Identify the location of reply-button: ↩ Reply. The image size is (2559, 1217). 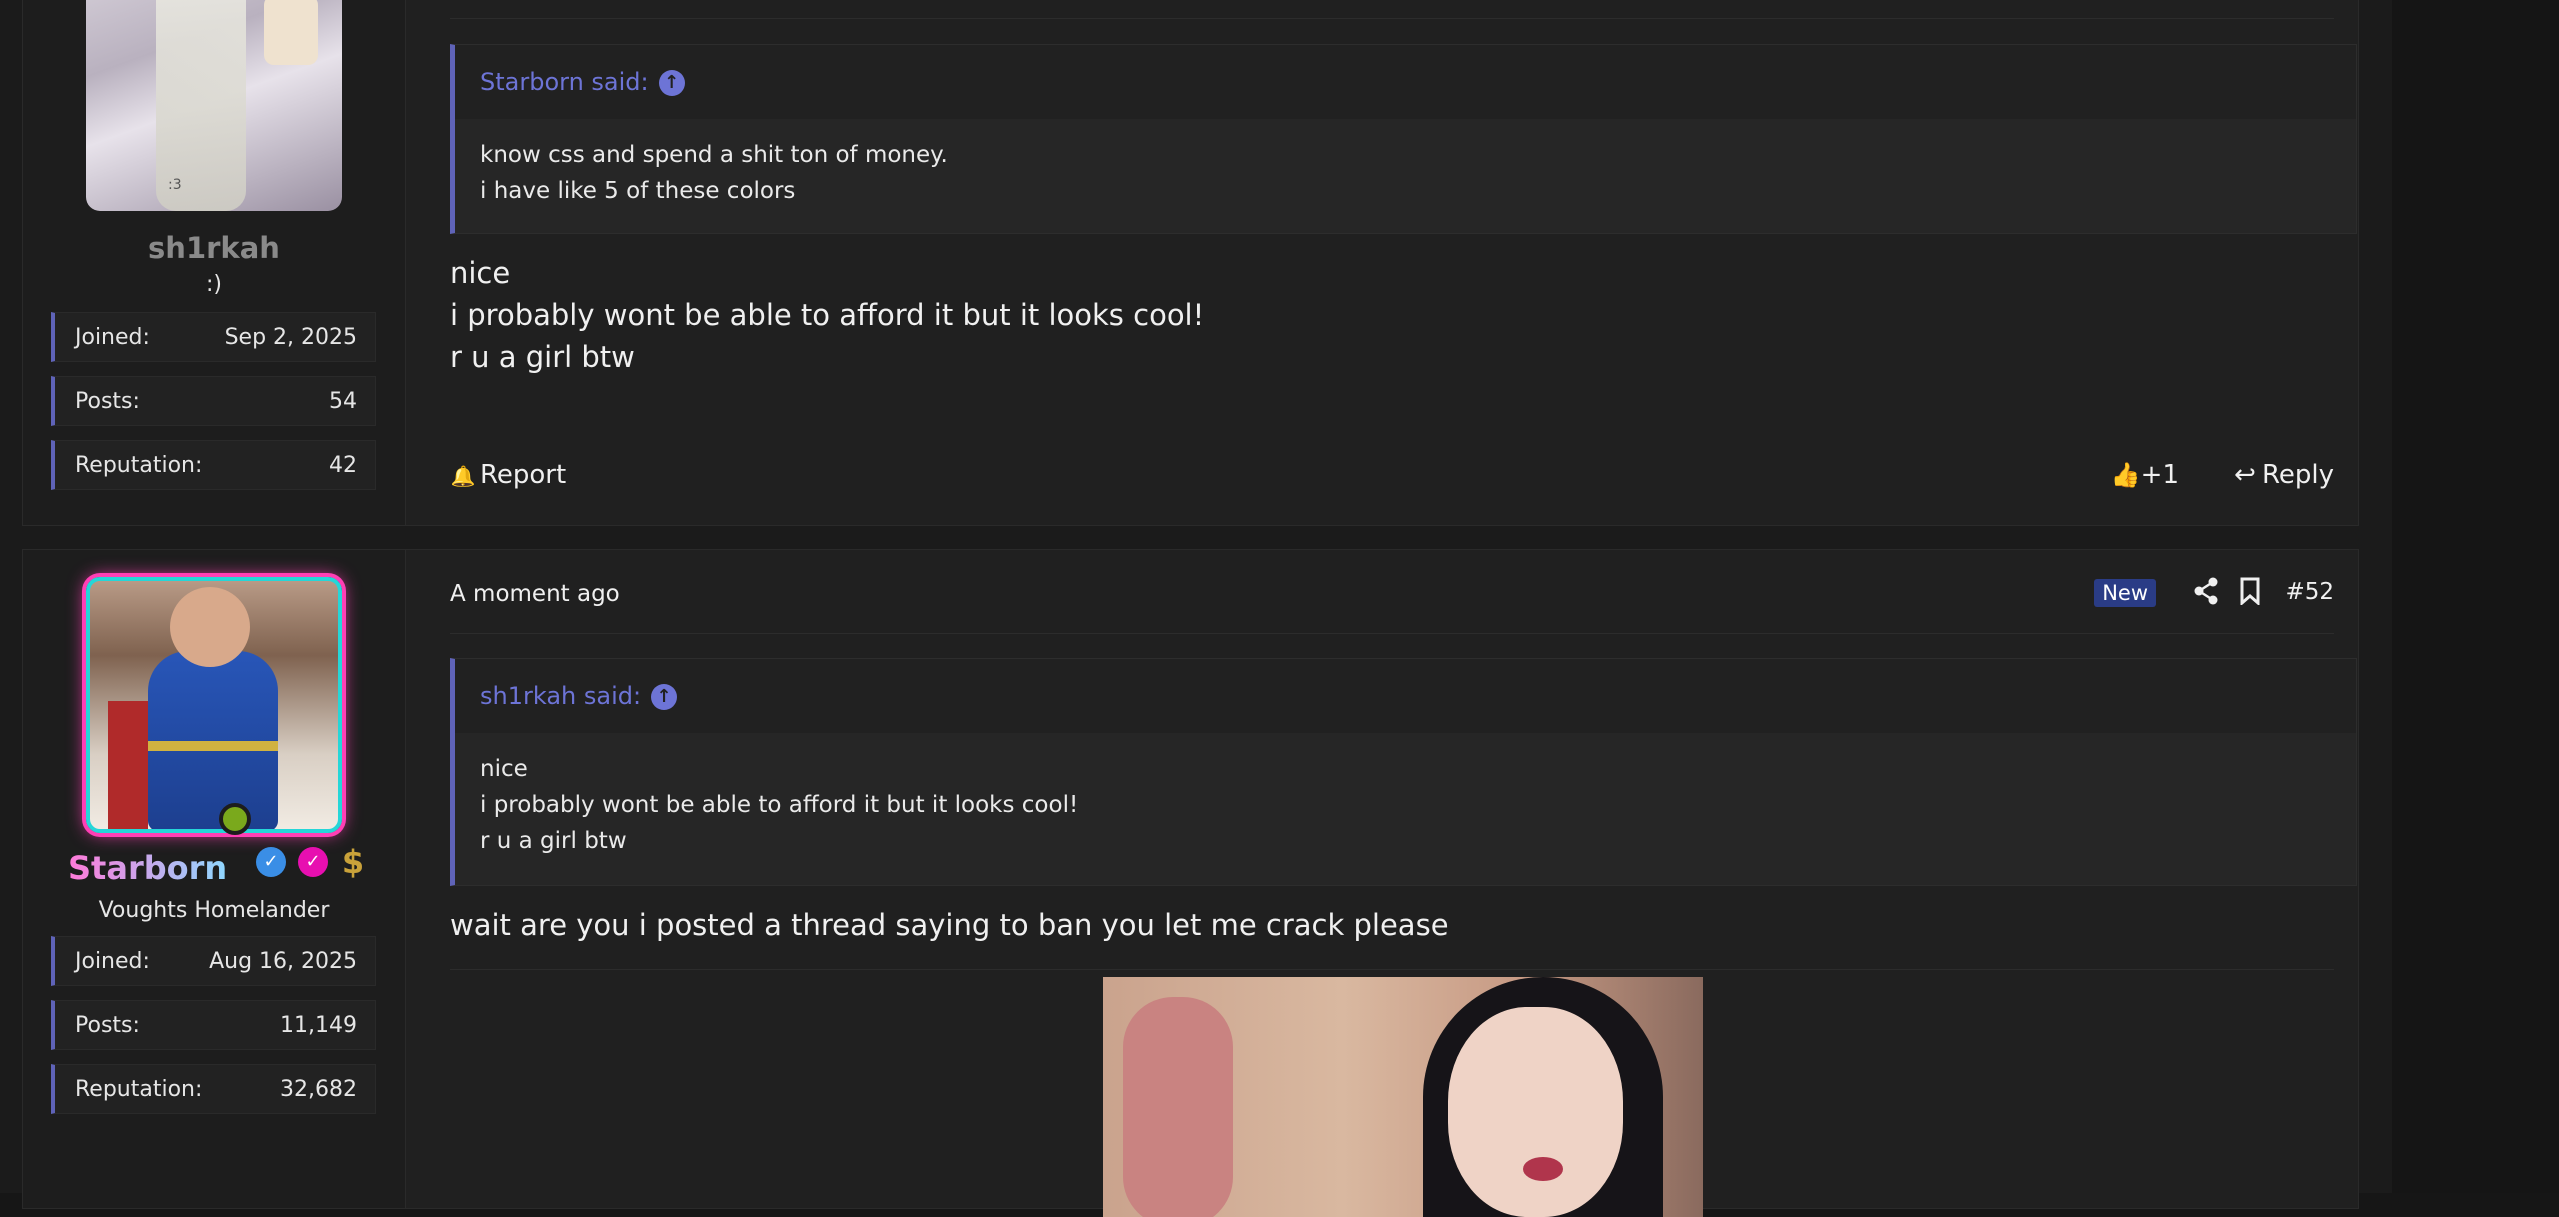
(2283, 475).